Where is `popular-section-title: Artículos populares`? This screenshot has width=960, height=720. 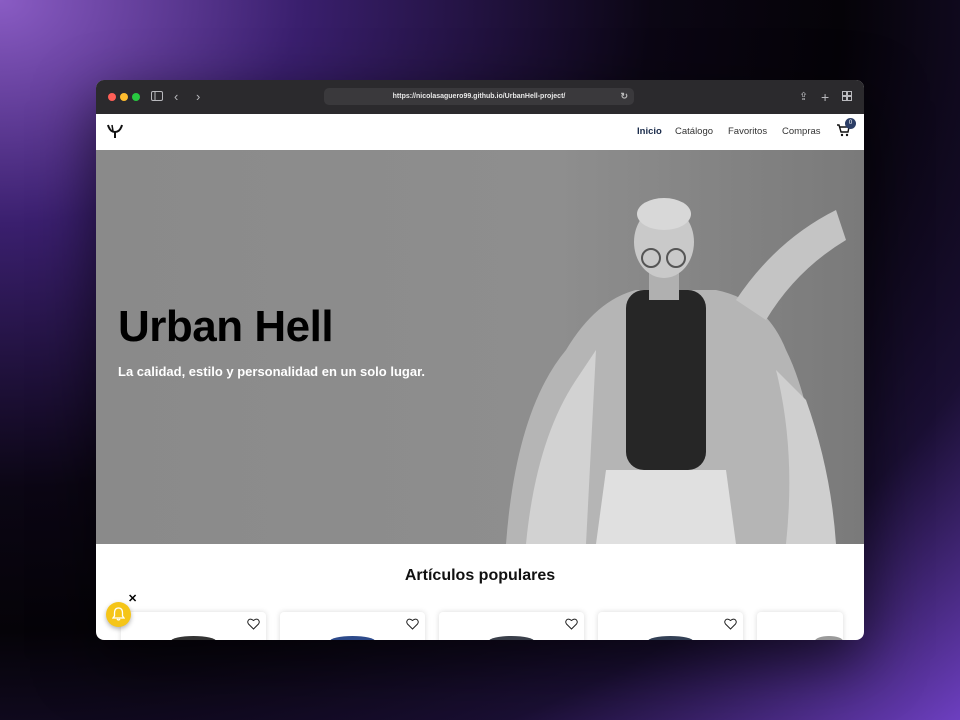
popular-section-title: Artículos populares is located at coordinates (480, 575).